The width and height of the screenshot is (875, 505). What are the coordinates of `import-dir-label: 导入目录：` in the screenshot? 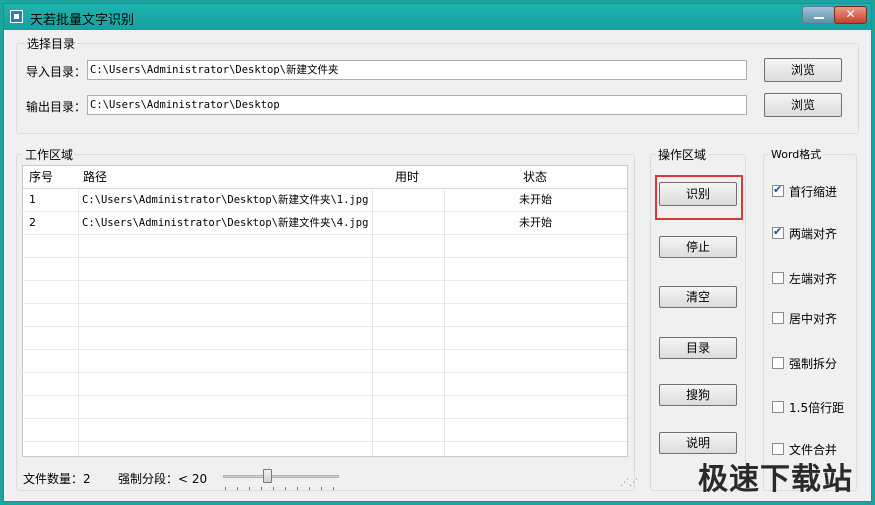 It's located at (56, 72).